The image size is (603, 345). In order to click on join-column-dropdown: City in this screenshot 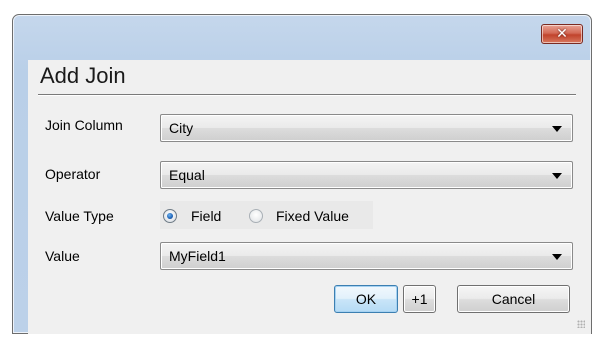, I will do `click(366, 128)`.